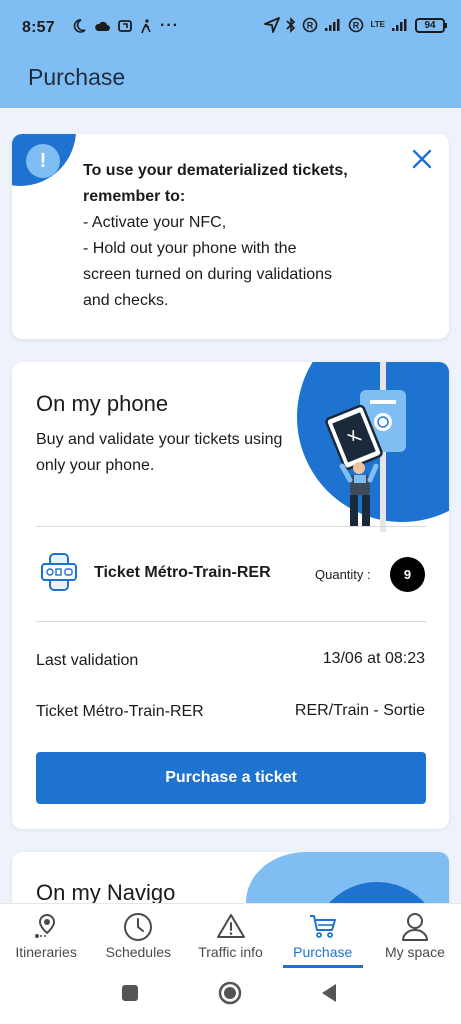 Image resolution: width=461 pixels, height=1024 pixels. Describe the element at coordinates (138, 927) in the screenshot. I see `clock-icon` at that location.